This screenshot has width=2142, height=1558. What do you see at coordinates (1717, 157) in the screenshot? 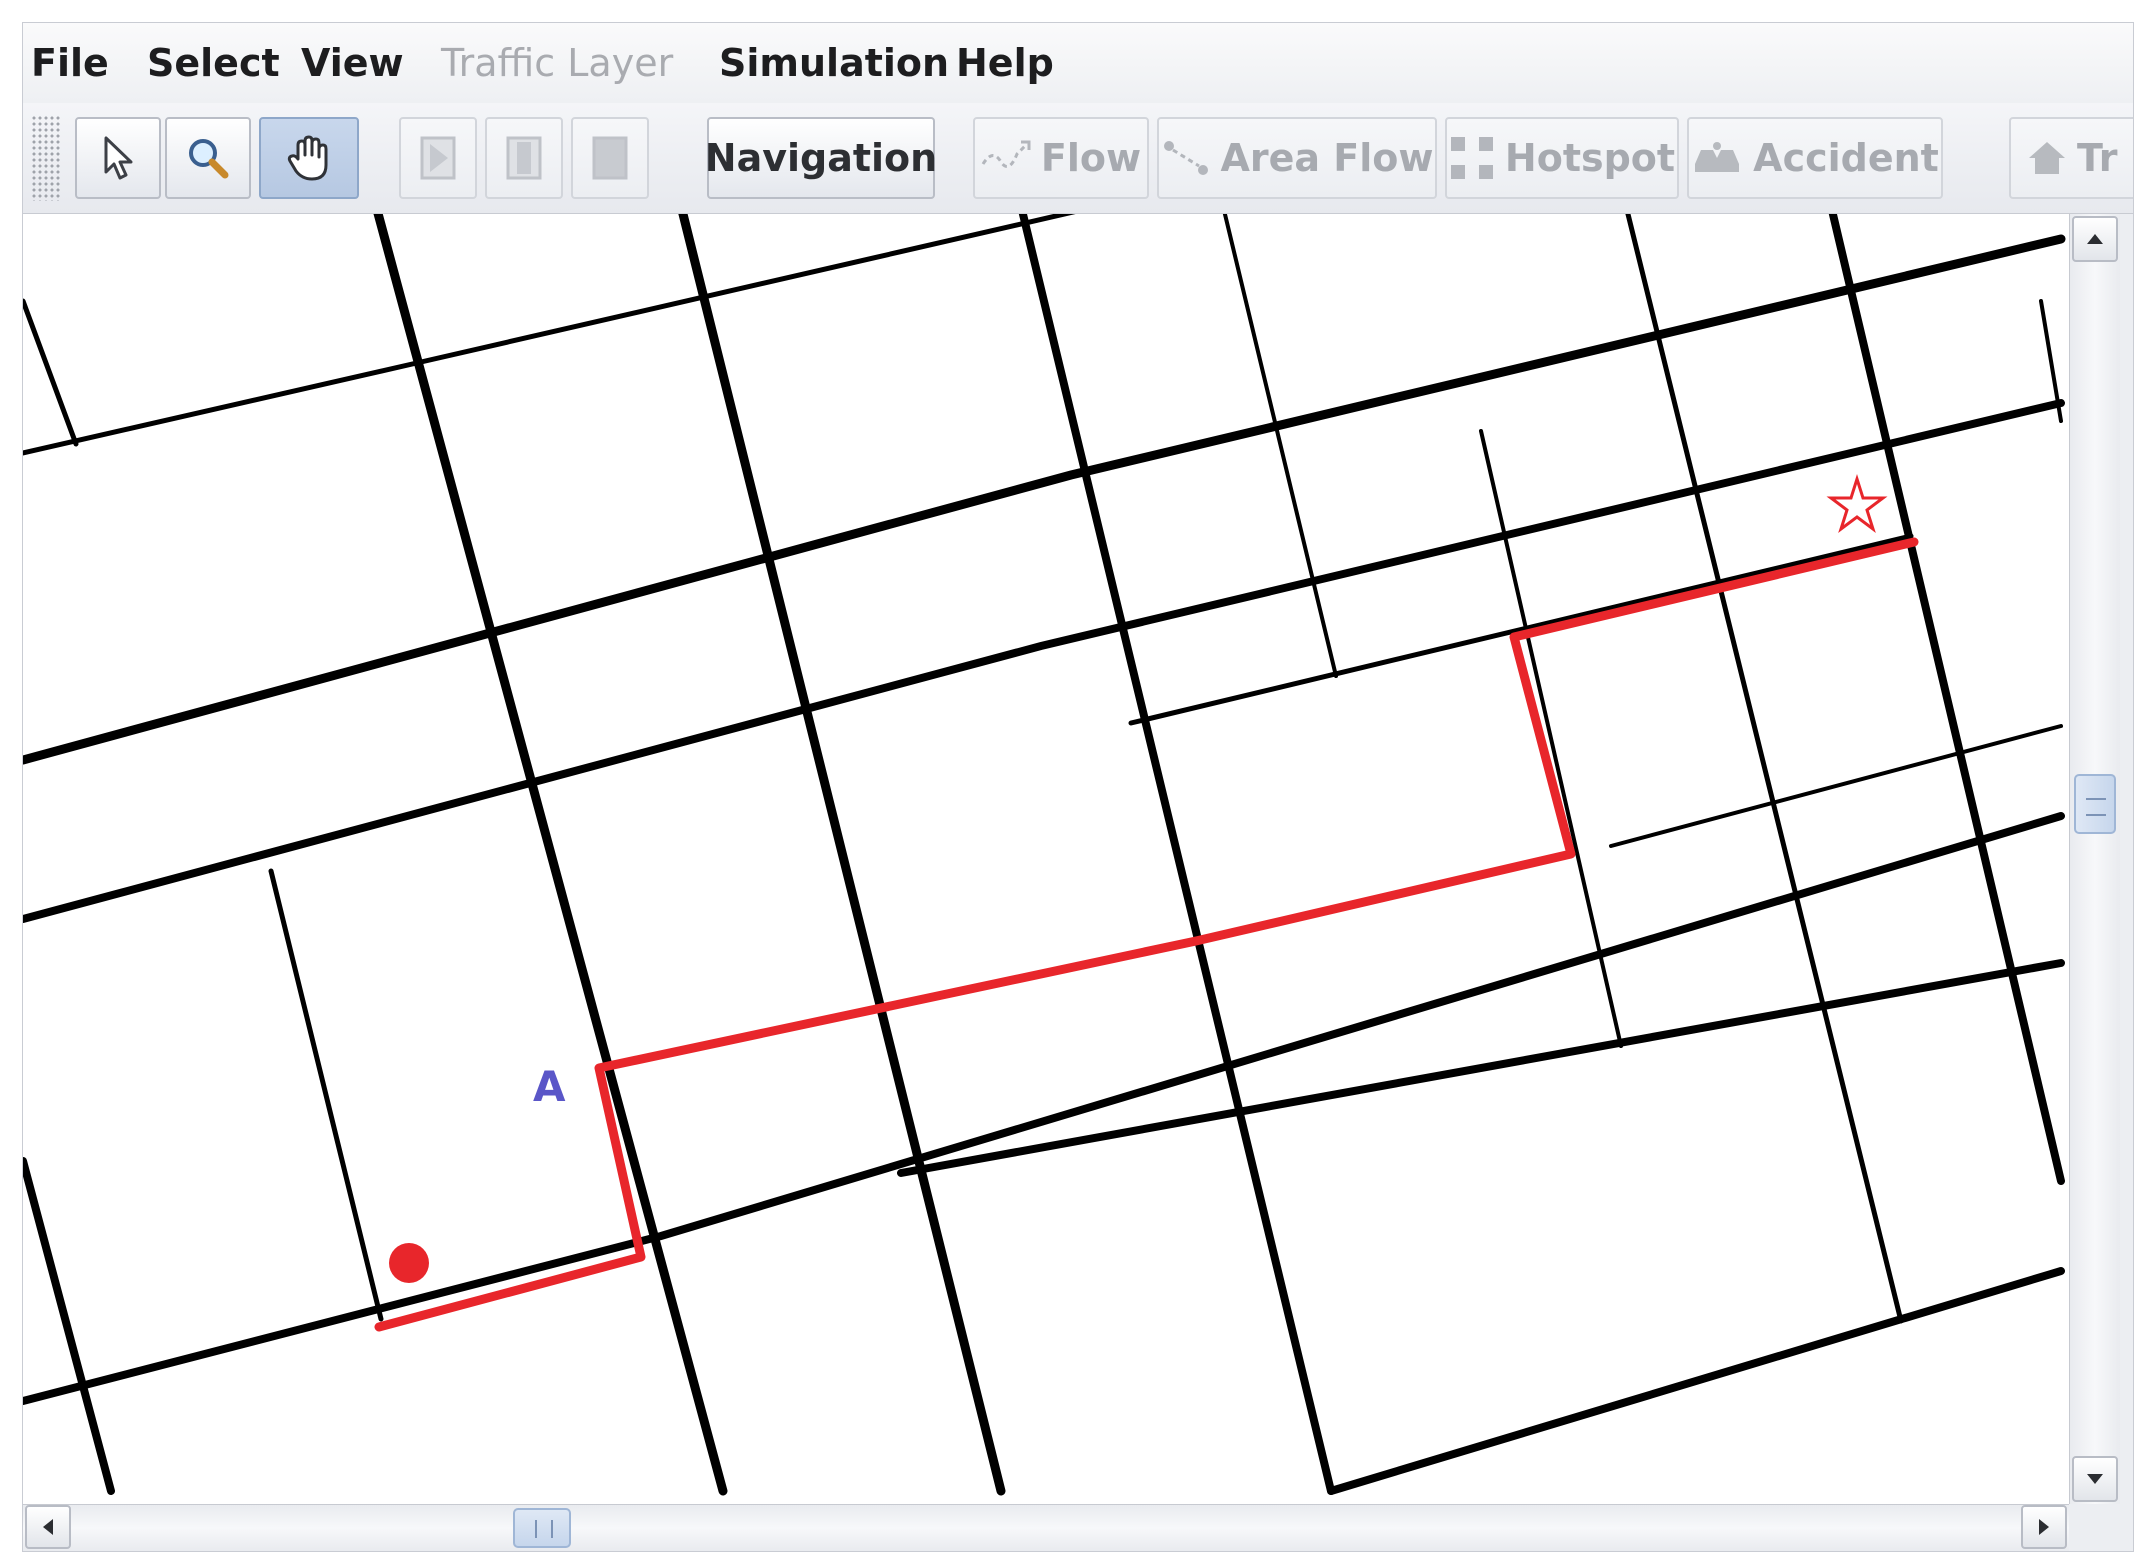
I see `accident-icon` at bounding box center [1717, 157].